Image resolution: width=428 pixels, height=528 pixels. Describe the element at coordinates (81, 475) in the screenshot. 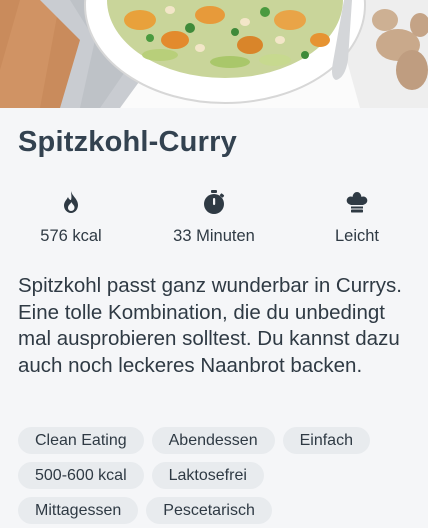

I see `tag-chip: 500-600 kcal` at that location.